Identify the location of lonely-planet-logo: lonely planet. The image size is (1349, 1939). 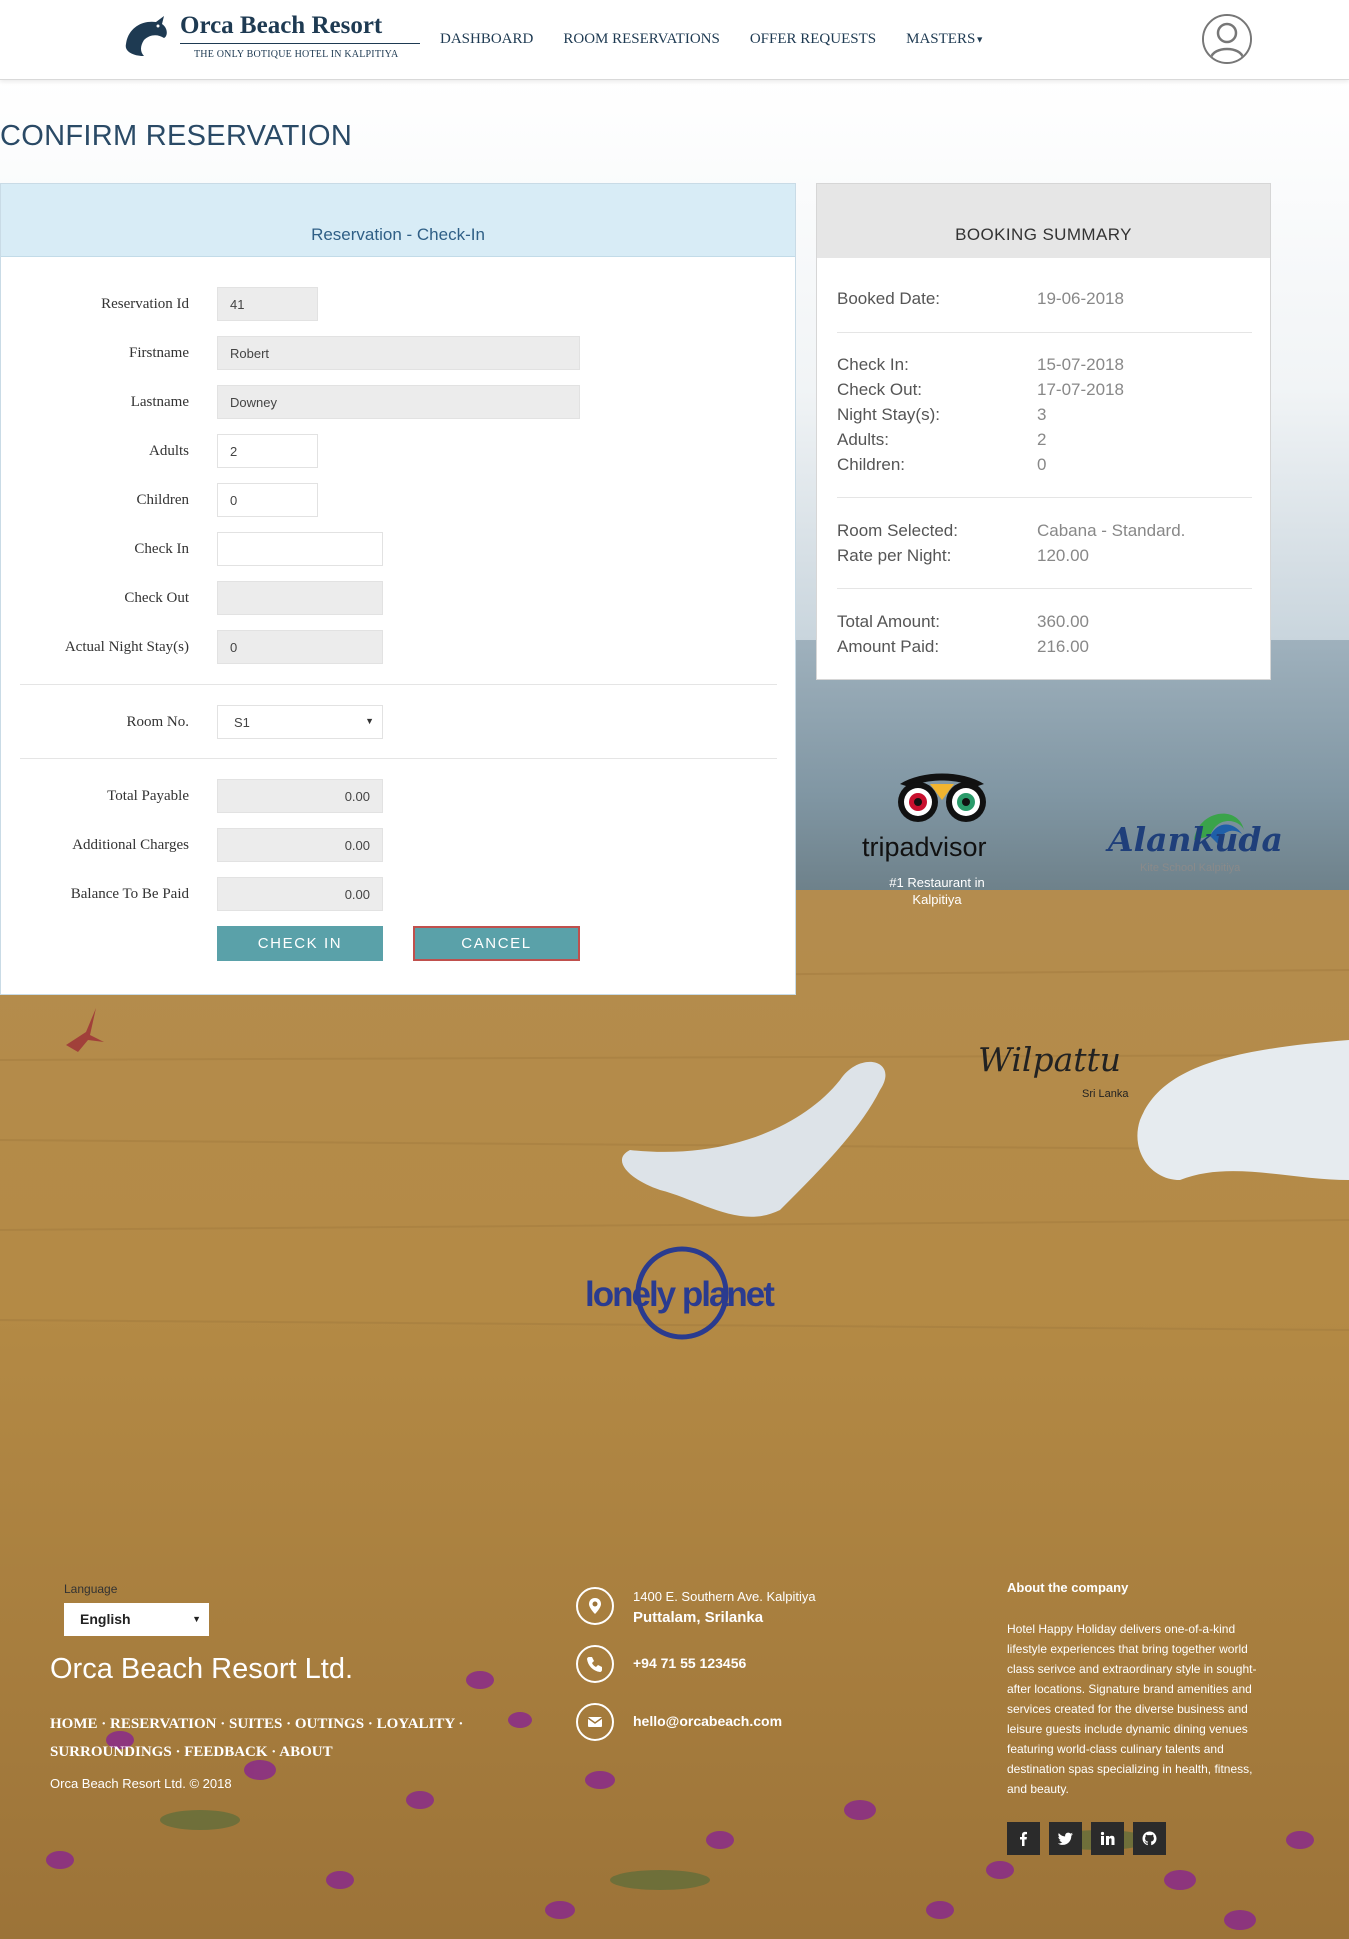
(685, 1295).